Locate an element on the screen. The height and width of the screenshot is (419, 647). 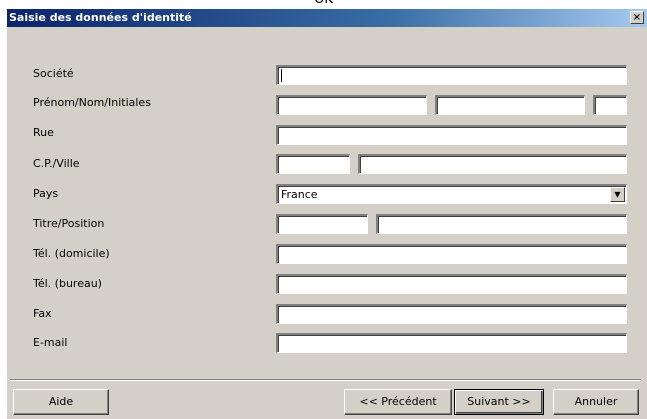
rue-input is located at coordinates (451, 135).